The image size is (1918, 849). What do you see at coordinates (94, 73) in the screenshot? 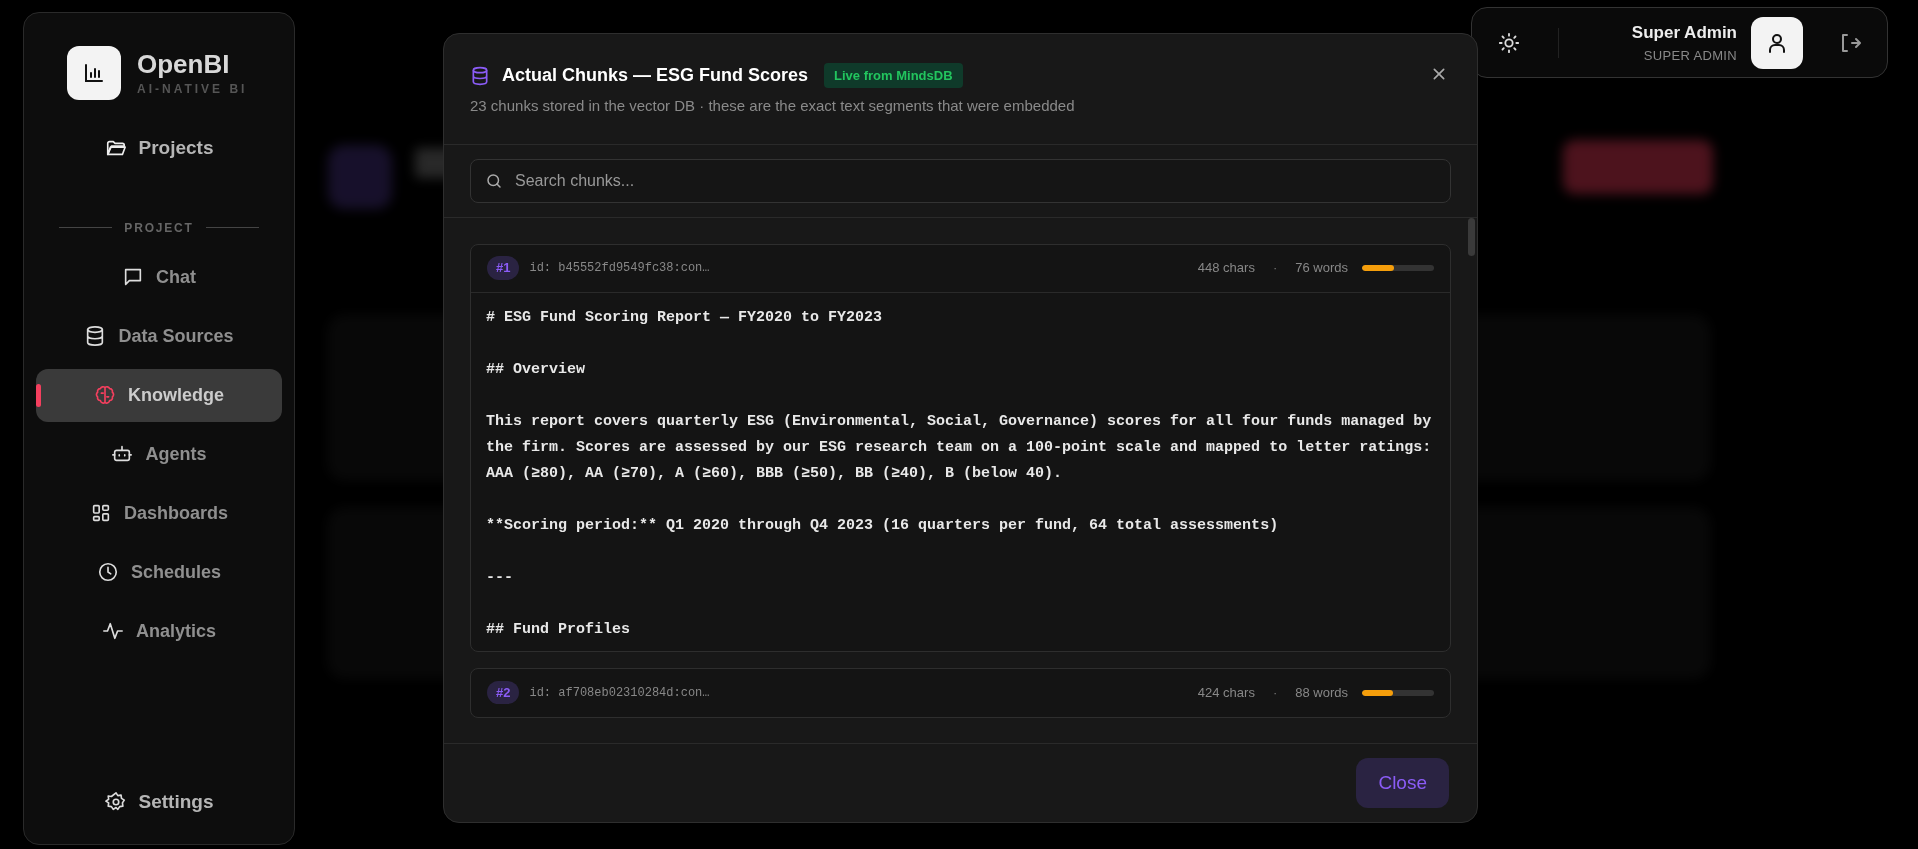
I see `bar-chart-icon` at bounding box center [94, 73].